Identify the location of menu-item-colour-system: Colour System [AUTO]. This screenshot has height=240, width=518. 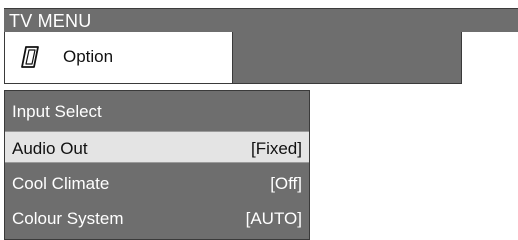
(157, 218).